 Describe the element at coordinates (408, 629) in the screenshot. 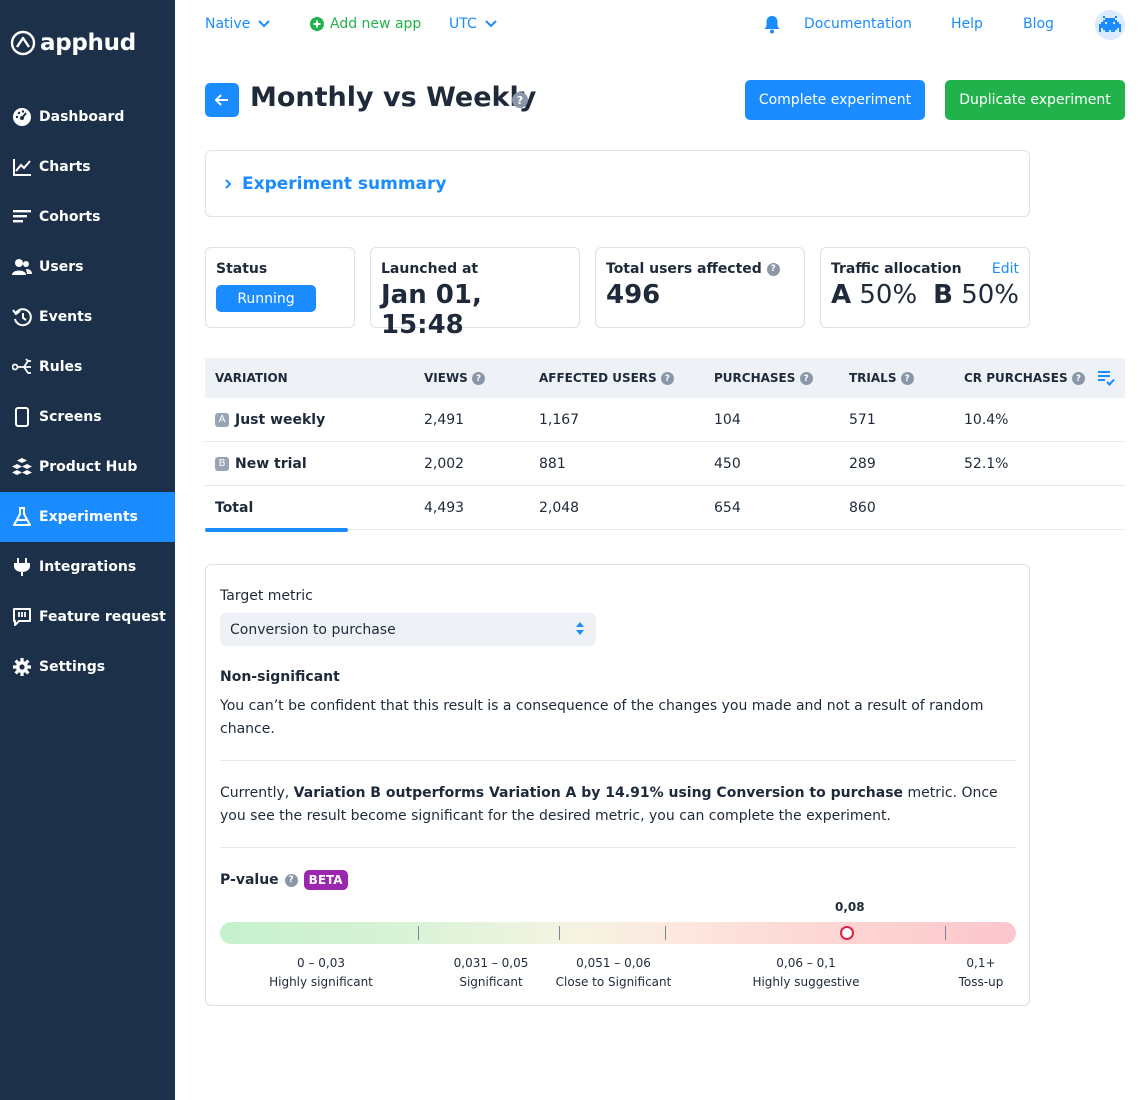

I see `target-metric-select: Conversion to purchase` at that location.